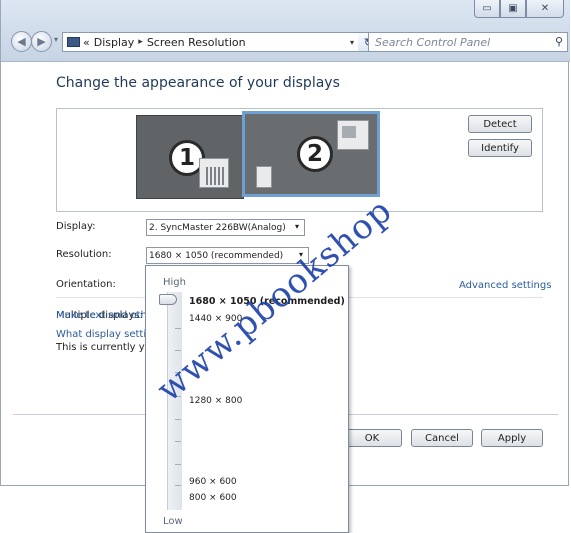 The height and width of the screenshot is (533, 571). I want to click on resolution-label: Resolution:, so click(84, 254).